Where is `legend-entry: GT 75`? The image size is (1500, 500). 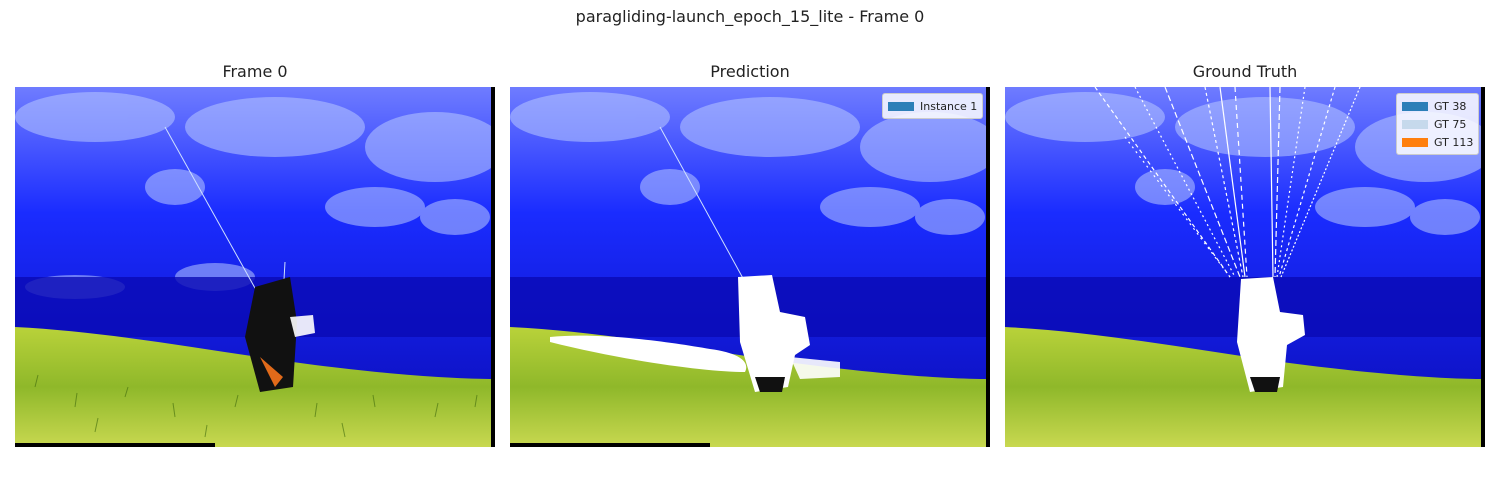 legend-entry: GT 75 is located at coordinates (1437, 124).